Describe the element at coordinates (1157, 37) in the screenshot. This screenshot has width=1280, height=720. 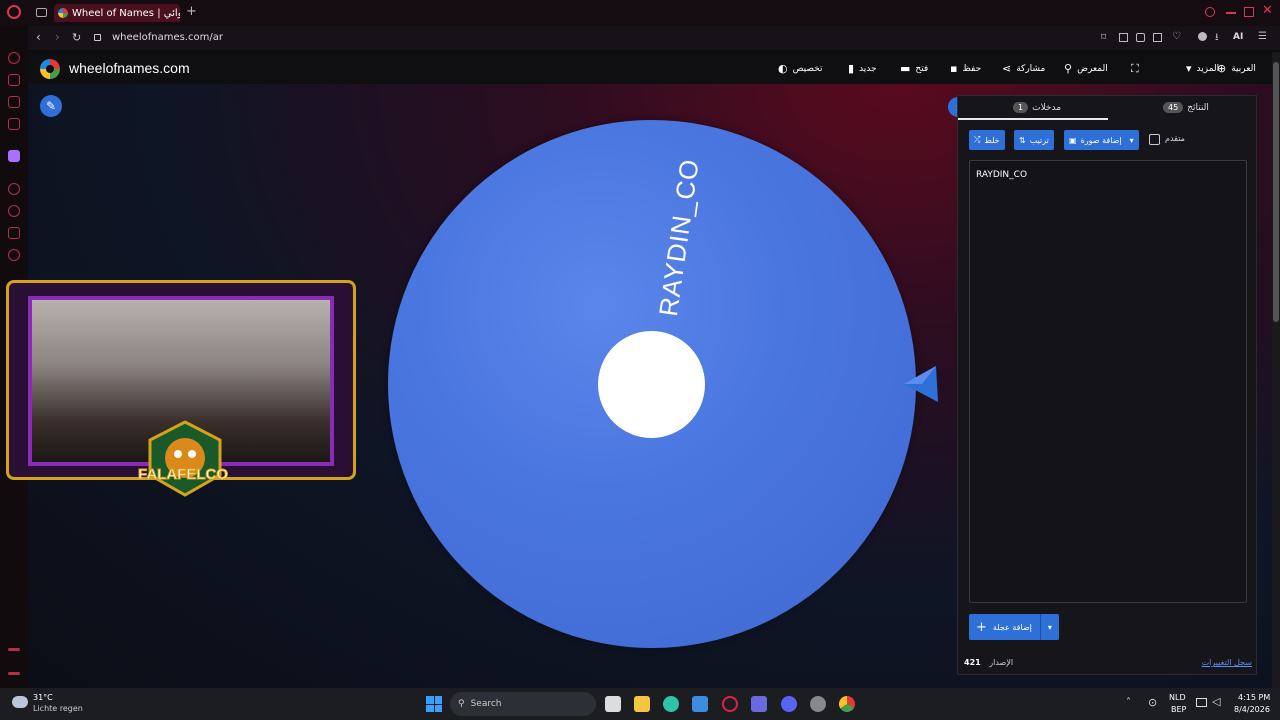
I see `easysetup-icon` at that location.